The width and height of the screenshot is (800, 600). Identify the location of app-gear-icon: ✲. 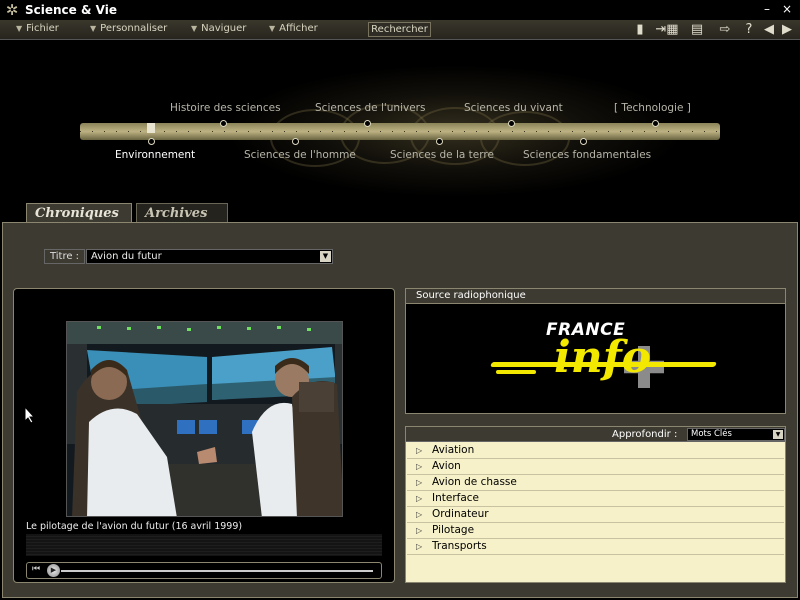
(12, 10).